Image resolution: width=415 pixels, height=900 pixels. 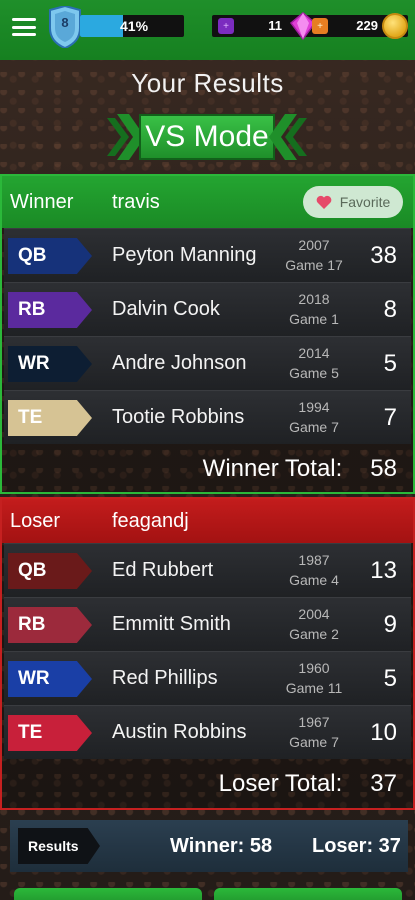 I want to click on loser-total: Loser Total: 37, so click(x=207, y=784).